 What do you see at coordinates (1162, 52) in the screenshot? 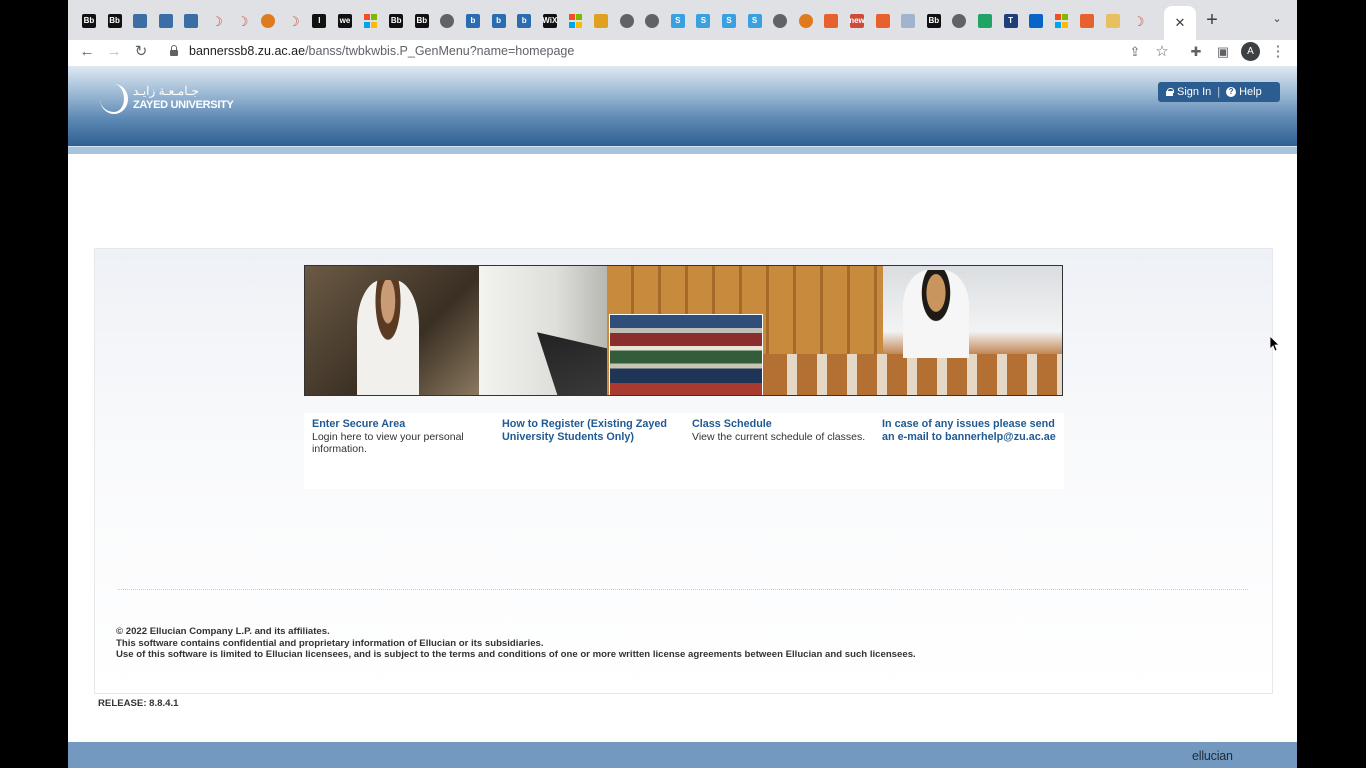
I see `bookmark-star-icon: ☆` at bounding box center [1162, 52].